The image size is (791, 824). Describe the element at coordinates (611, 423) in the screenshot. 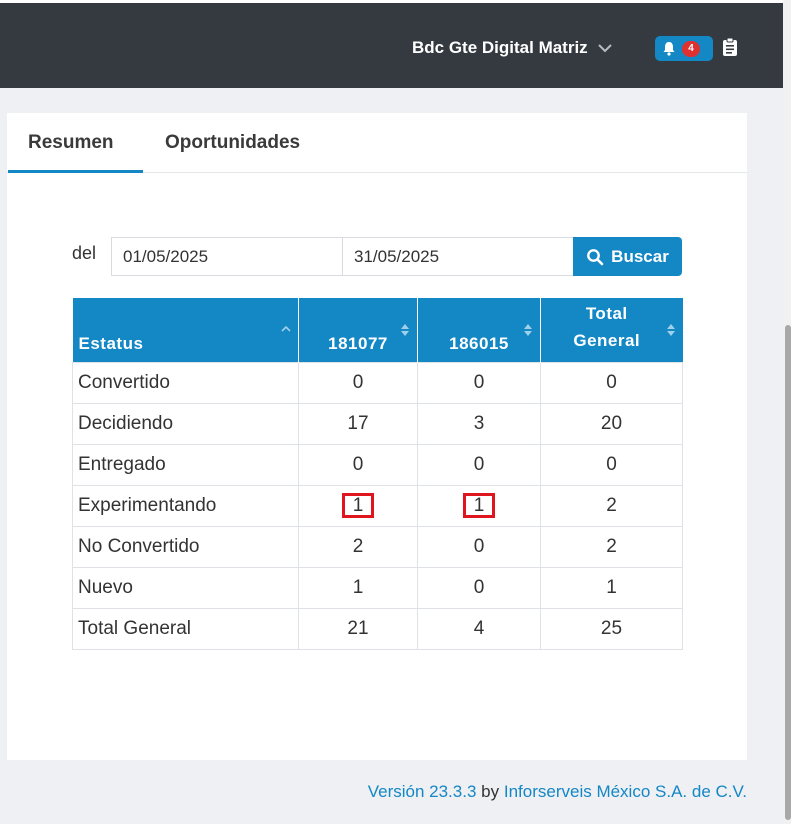

I see `total-cell: 20` at that location.